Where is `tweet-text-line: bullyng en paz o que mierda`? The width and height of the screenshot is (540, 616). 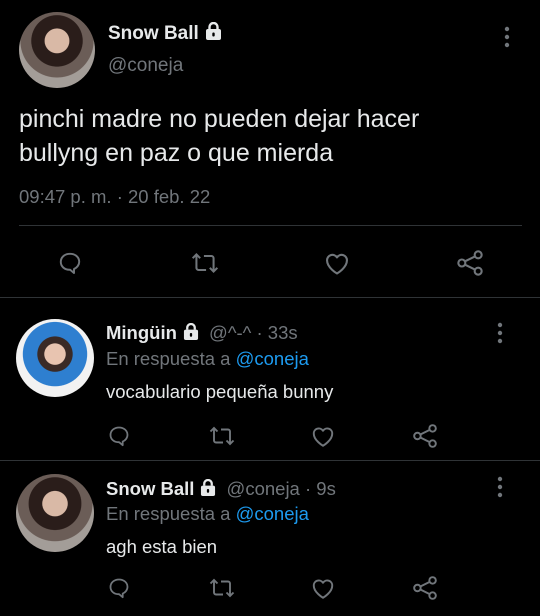 tweet-text-line: bullyng en paz o que mierda is located at coordinates (176, 153).